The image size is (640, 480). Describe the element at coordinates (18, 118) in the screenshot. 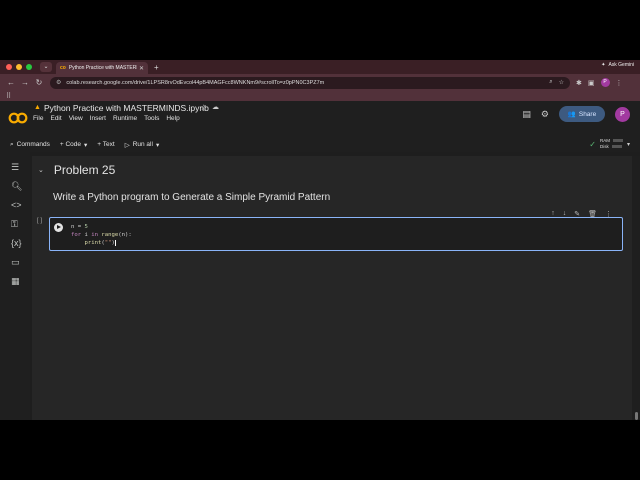

I see `colab-logo-icon` at that location.